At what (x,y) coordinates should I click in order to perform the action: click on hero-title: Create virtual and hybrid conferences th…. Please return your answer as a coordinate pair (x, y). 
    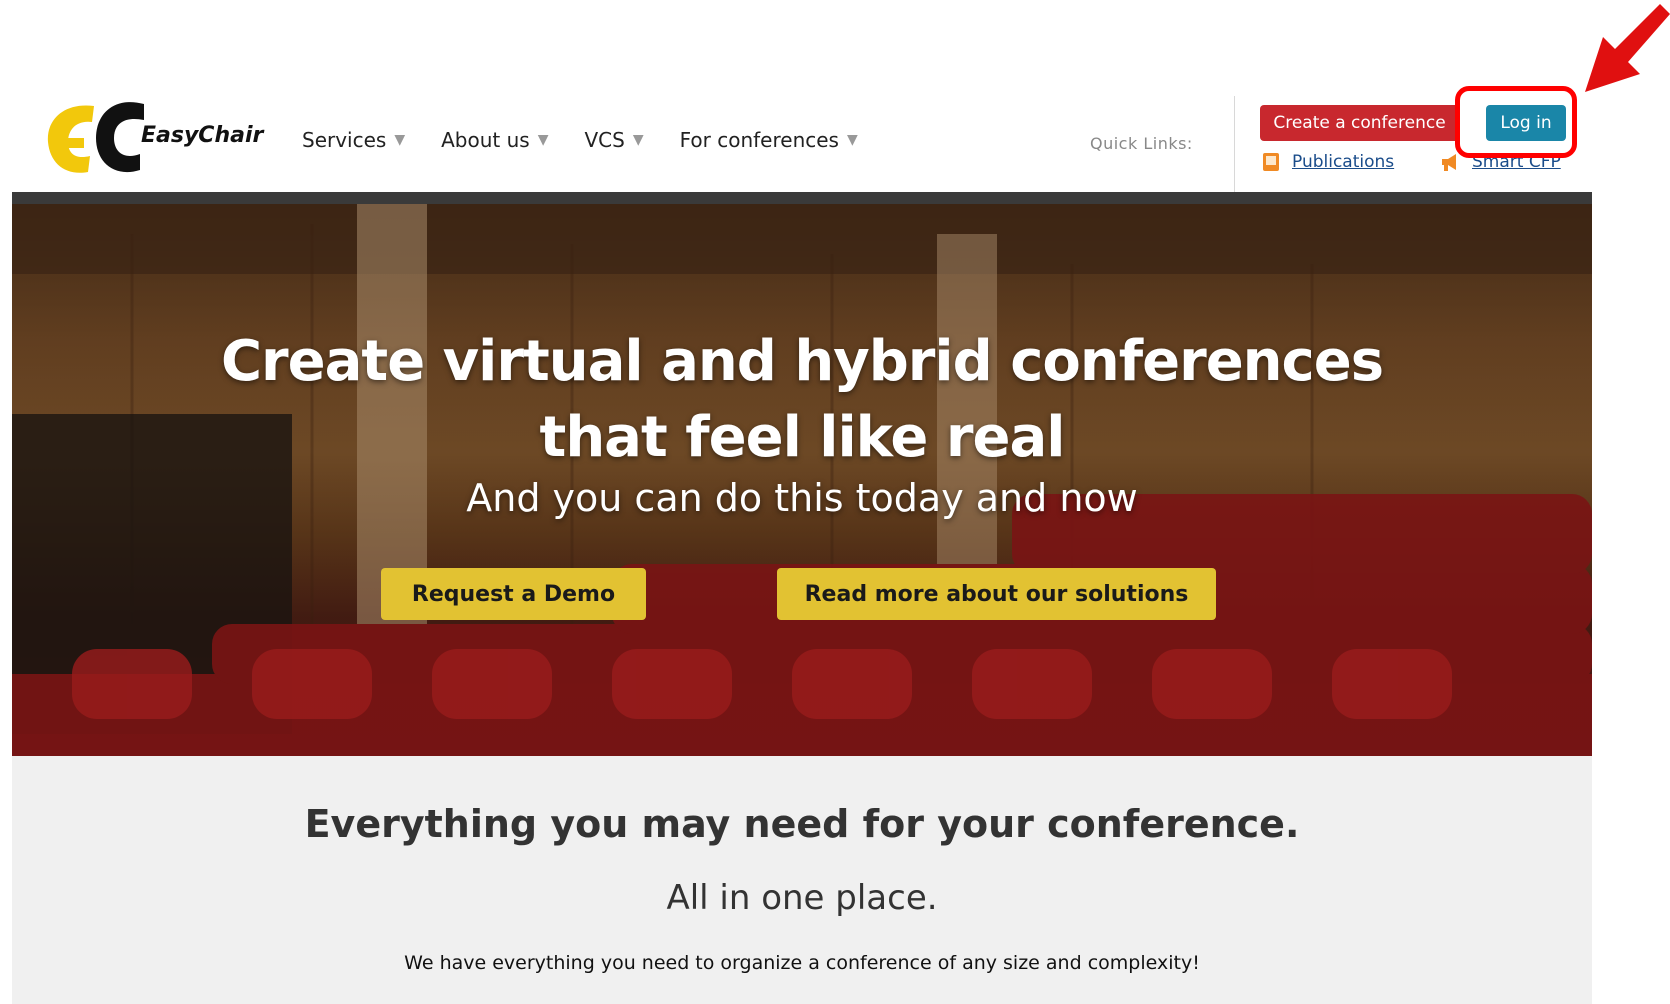
    Looking at the image, I should click on (802, 400).